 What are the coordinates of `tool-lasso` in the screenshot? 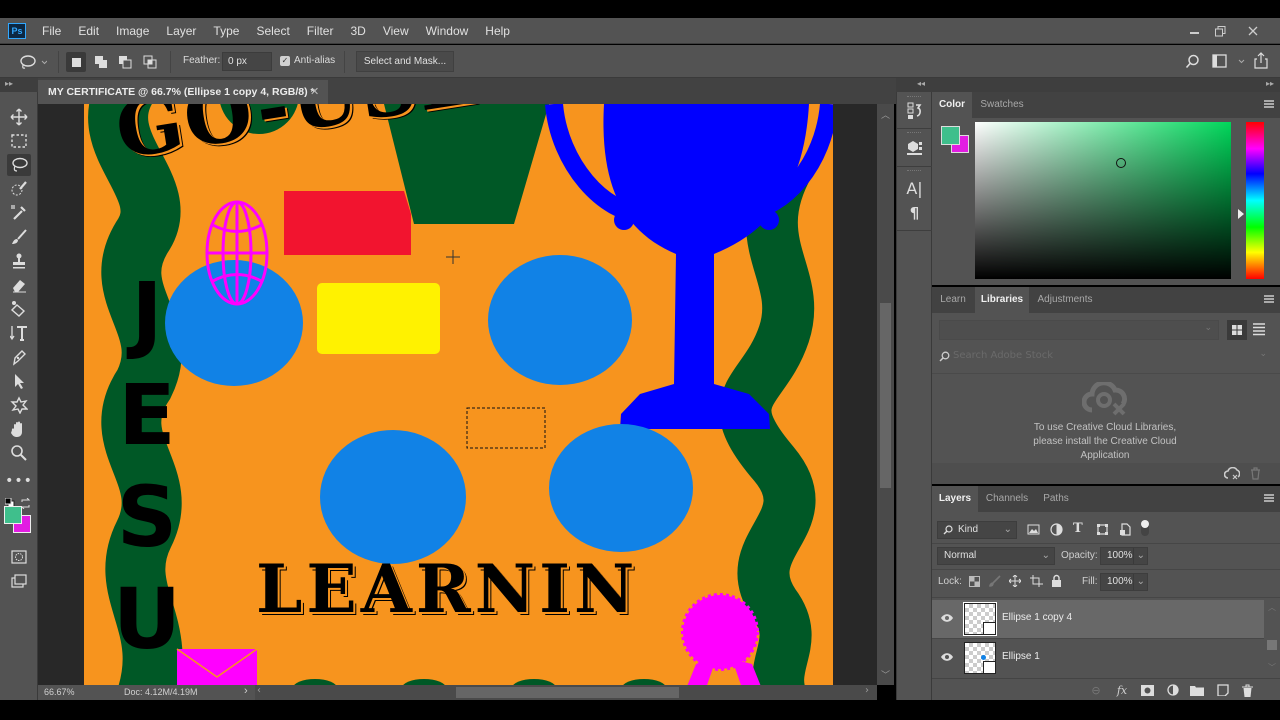 It's located at (19, 165).